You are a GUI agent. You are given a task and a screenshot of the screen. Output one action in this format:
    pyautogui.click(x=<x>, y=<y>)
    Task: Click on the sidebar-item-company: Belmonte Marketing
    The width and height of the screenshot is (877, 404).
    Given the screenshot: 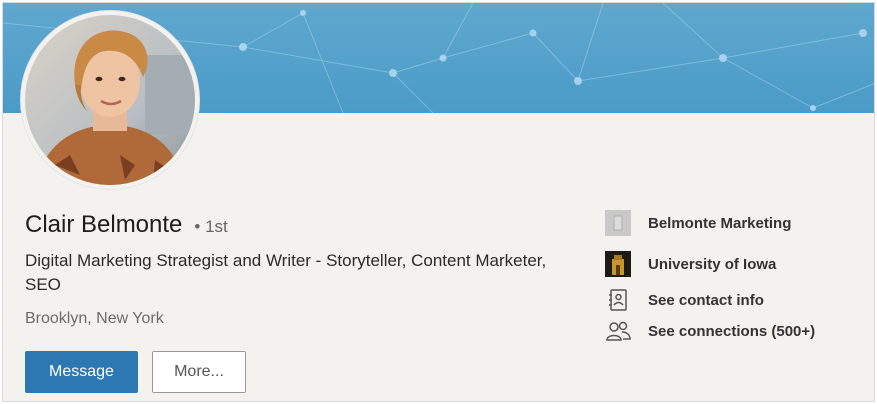 What is the action you would take?
    pyautogui.click(x=698, y=223)
    